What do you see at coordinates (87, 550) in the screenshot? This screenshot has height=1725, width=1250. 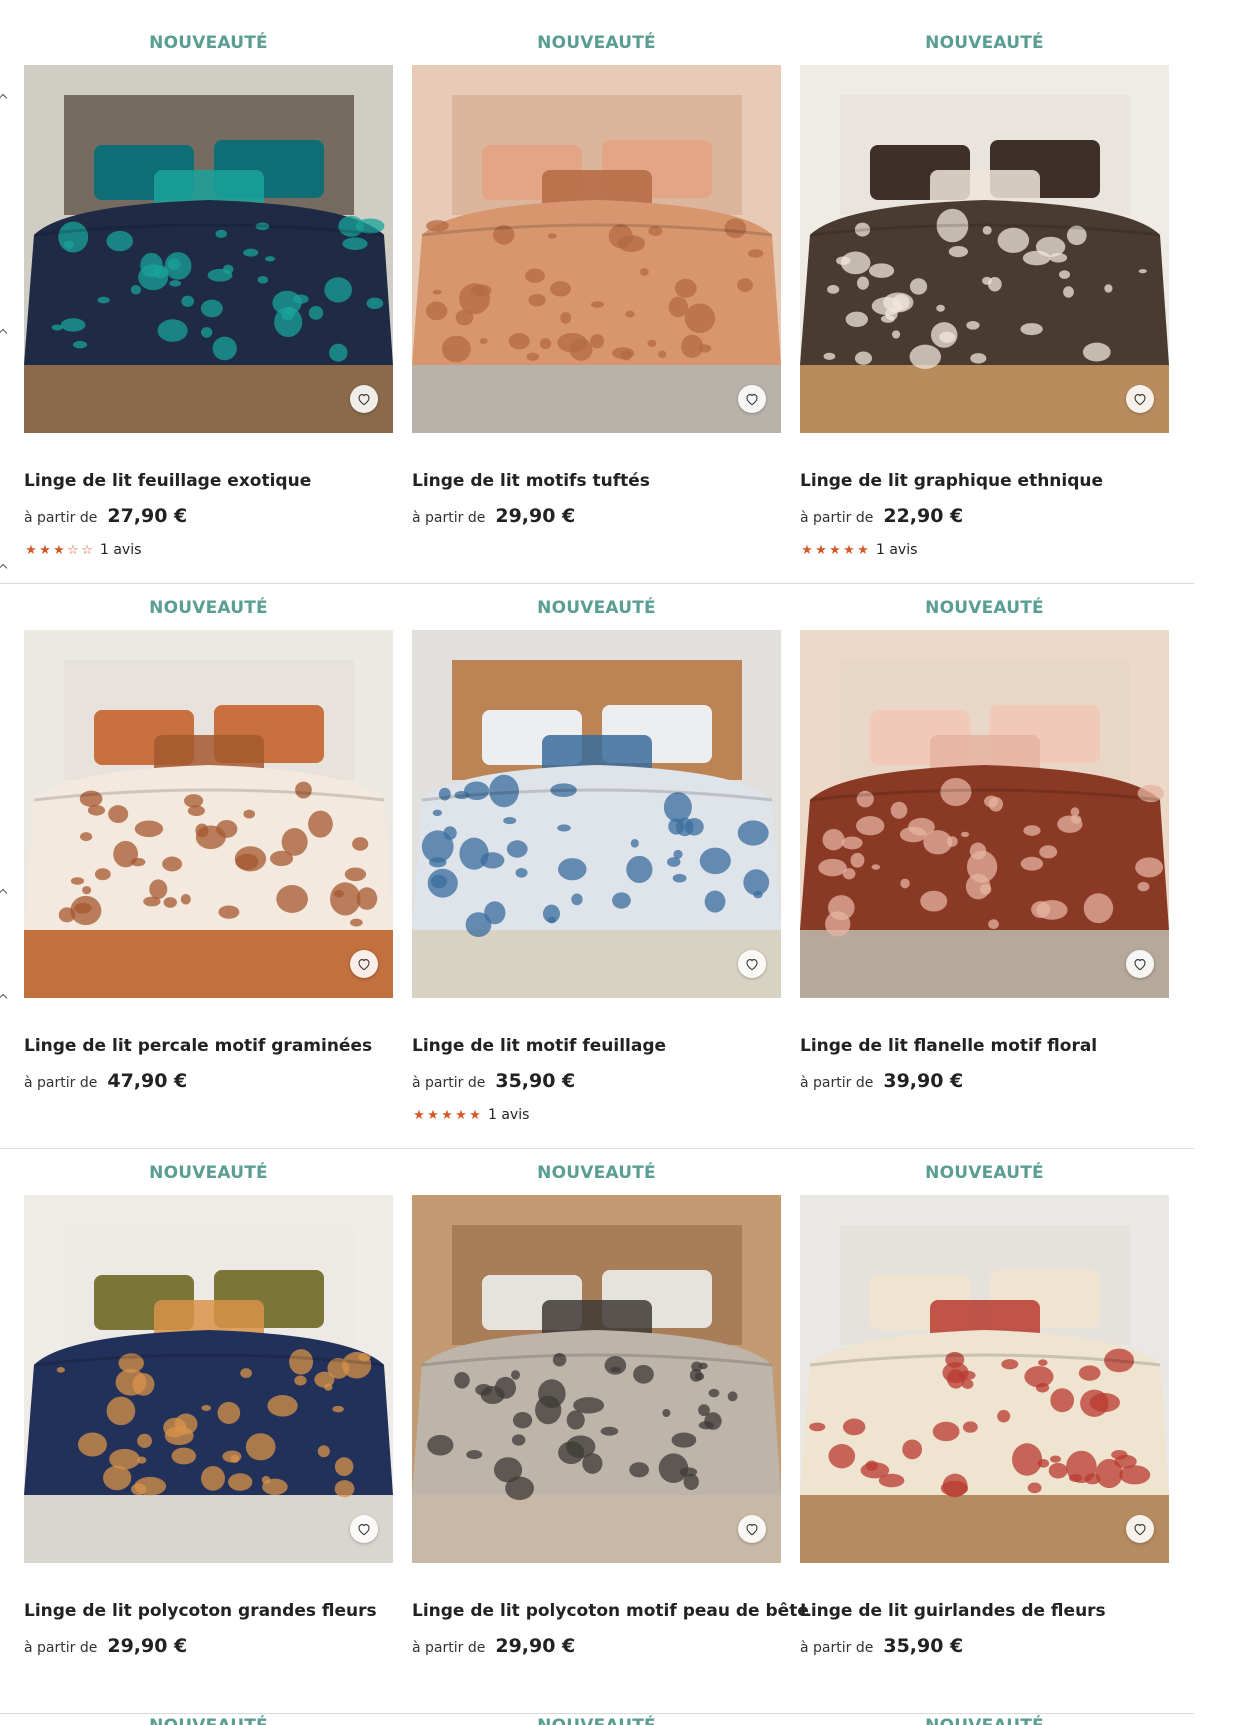 I see `star-empty-icon: ☆` at bounding box center [87, 550].